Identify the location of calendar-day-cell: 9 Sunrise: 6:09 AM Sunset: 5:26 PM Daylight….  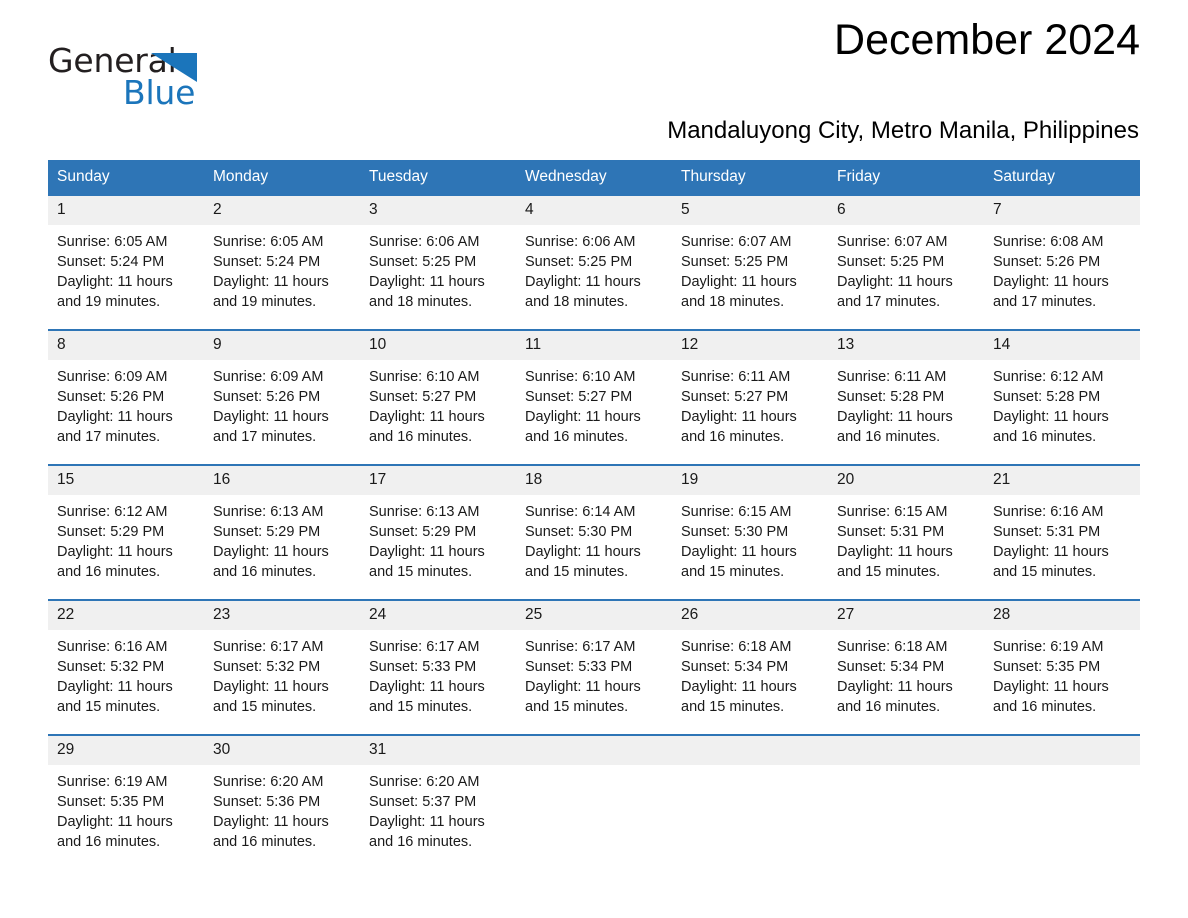
(282, 397).